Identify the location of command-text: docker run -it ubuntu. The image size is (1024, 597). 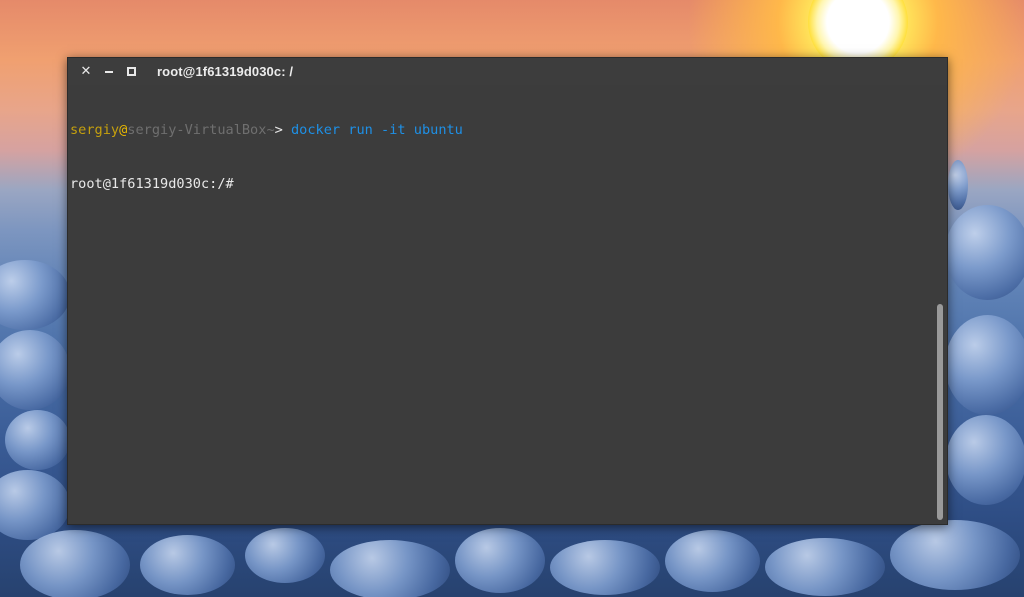
(377, 130).